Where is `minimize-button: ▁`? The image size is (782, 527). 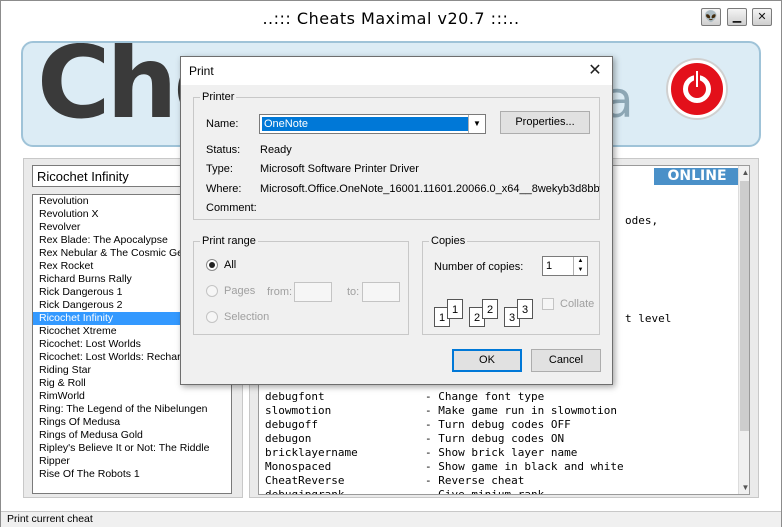
minimize-button: ▁ is located at coordinates (737, 17).